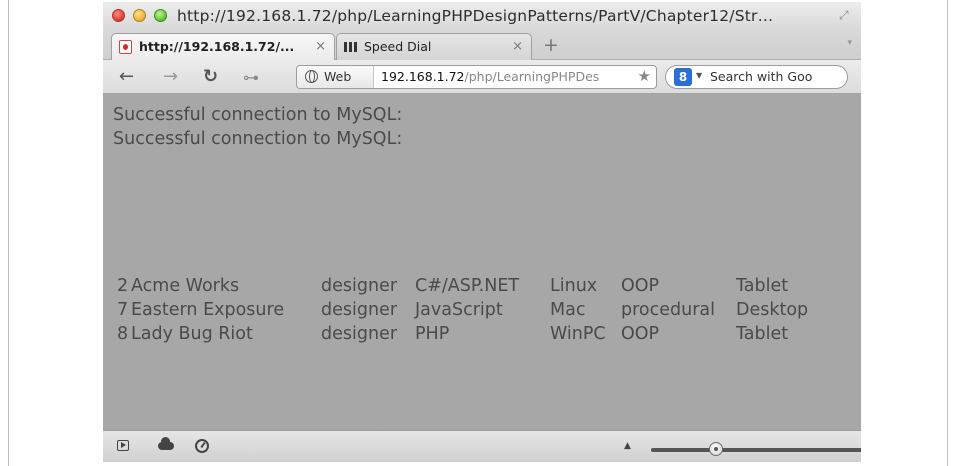 This screenshot has width=956, height=466. What do you see at coordinates (170, 76) in the screenshot?
I see `forward-button: →` at bounding box center [170, 76].